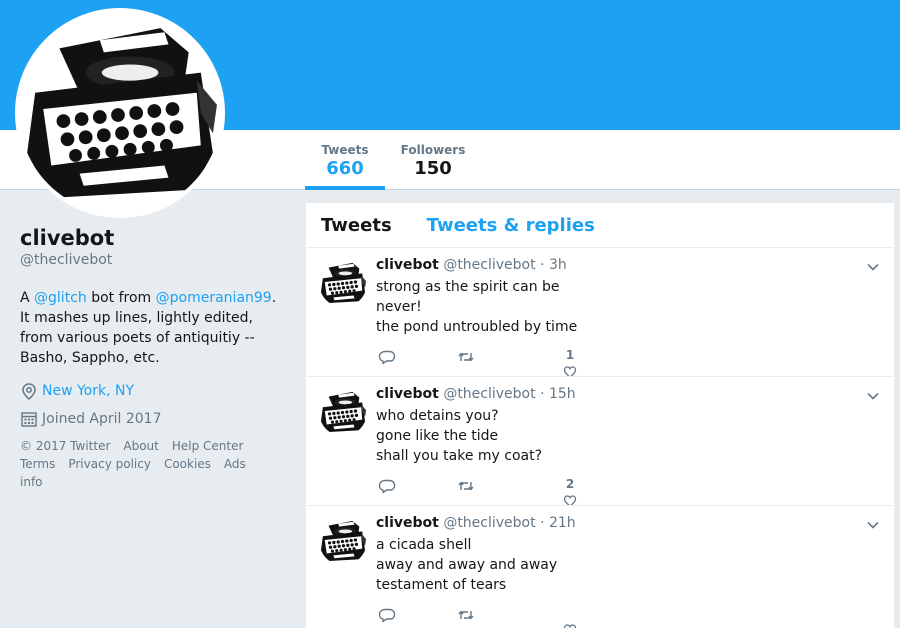 The width and height of the screenshot is (900, 628). I want to click on footer-privacy-link: Privacy policy, so click(109, 464).